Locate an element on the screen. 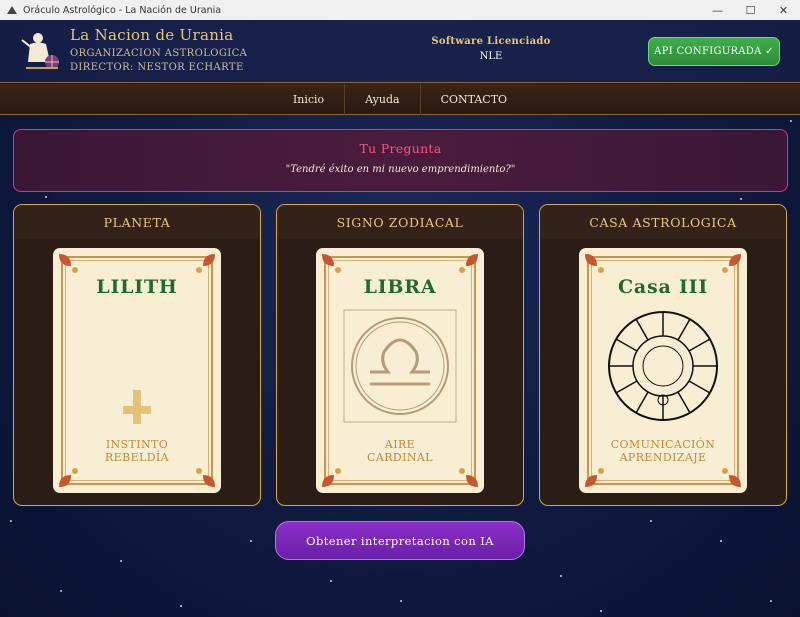 The height and width of the screenshot is (617, 800). urania-logo is located at coordinates (41, 51).